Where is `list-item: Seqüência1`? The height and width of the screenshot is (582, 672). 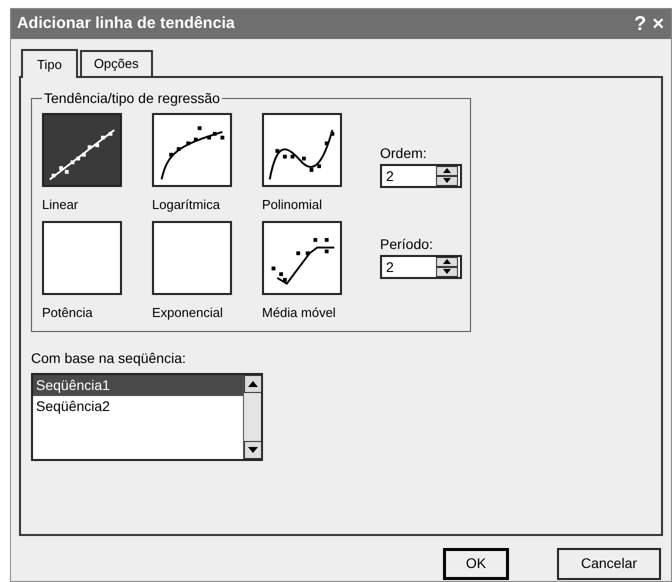 list-item: Seqüência1 is located at coordinates (138, 385).